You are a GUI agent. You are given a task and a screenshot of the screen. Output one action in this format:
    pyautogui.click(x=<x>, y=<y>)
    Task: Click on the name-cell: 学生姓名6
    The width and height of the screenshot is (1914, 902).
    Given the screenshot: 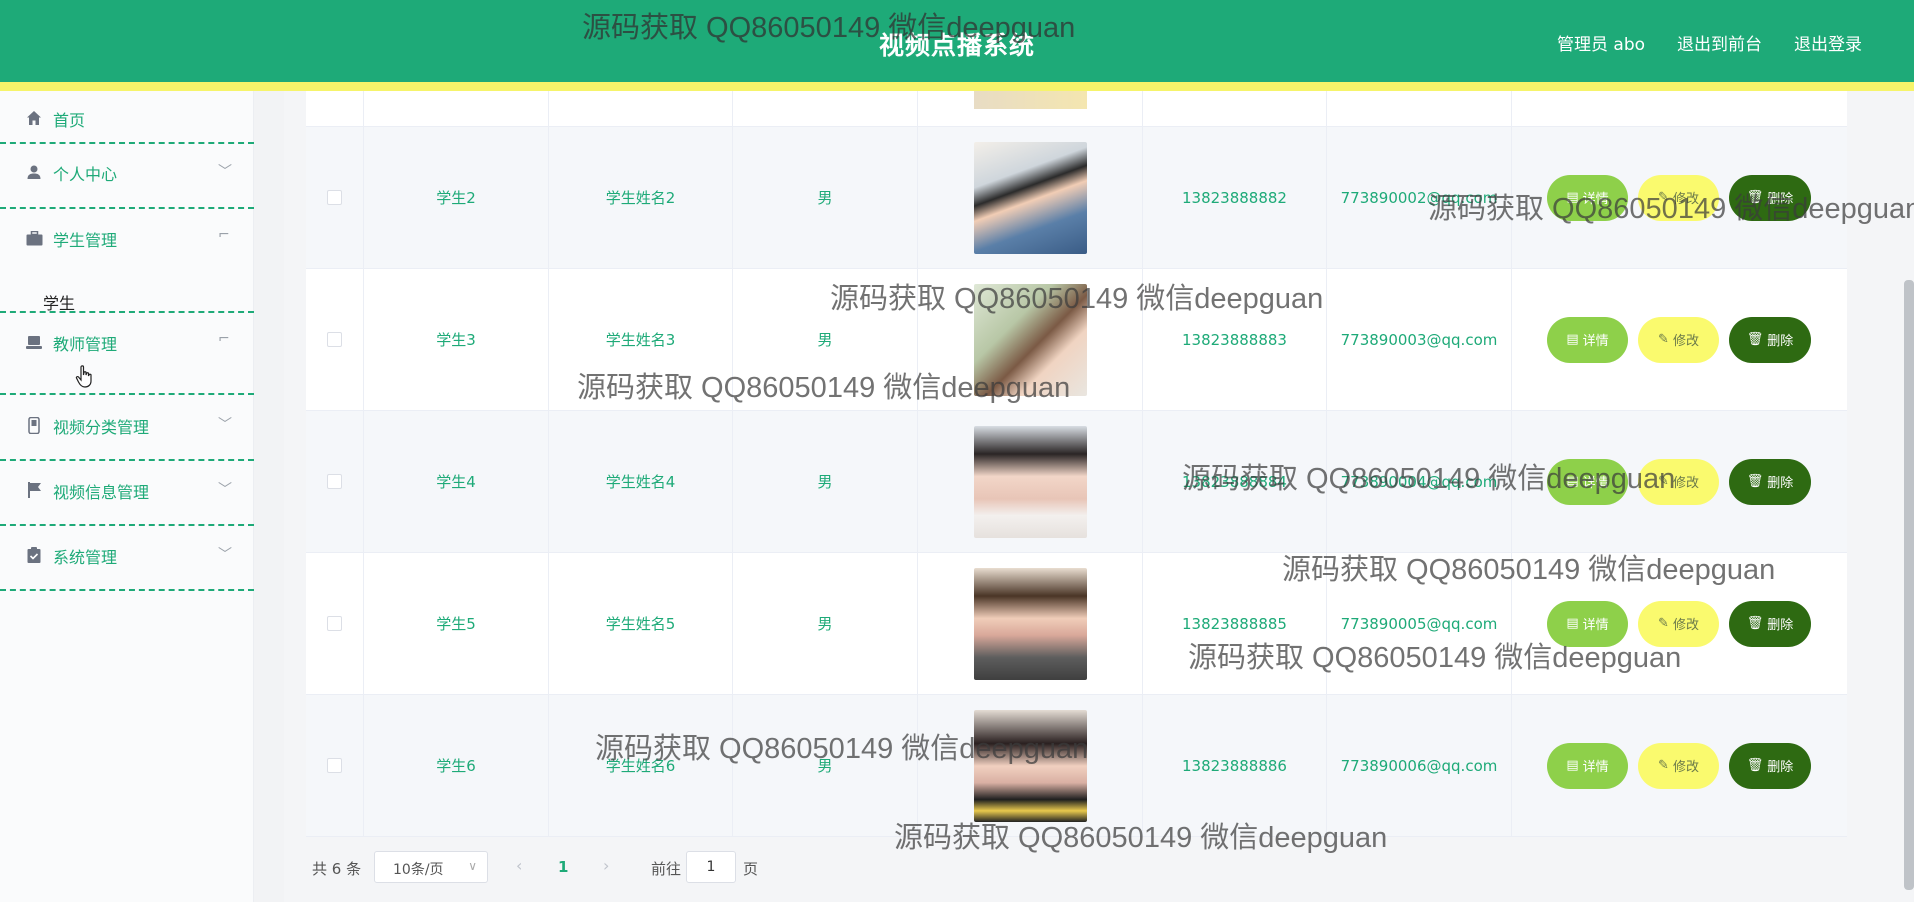 What is the action you would take?
    pyautogui.click(x=641, y=765)
    